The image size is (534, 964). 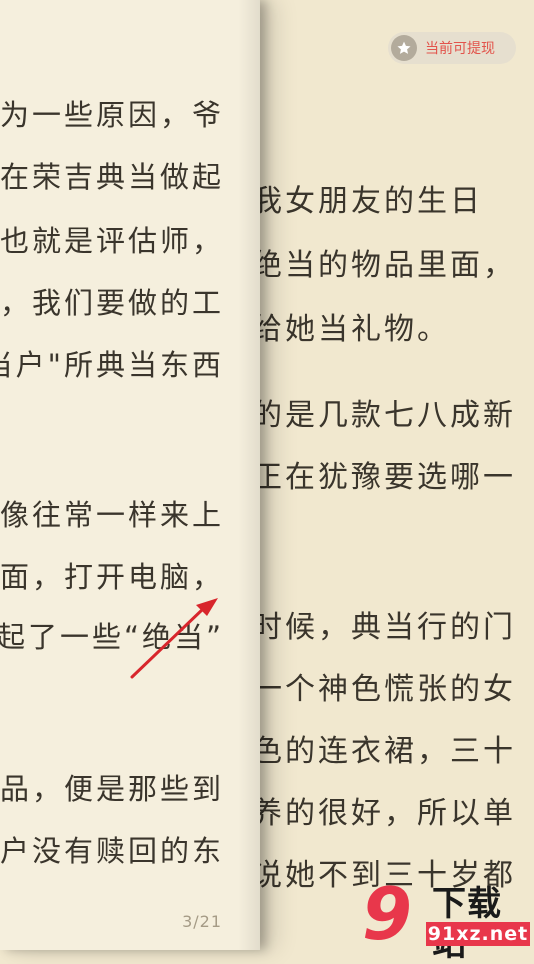 I want to click on watermark-url: 91xz.net, so click(x=478, y=934).